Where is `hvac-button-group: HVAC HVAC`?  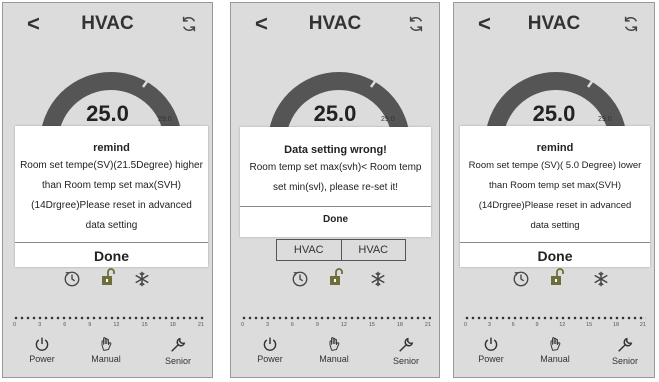
hvac-button-group: HVAC HVAC is located at coordinates (341, 250).